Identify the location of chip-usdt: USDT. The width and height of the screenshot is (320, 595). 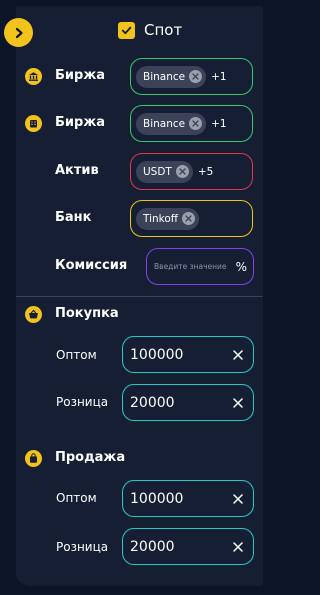
(164, 171).